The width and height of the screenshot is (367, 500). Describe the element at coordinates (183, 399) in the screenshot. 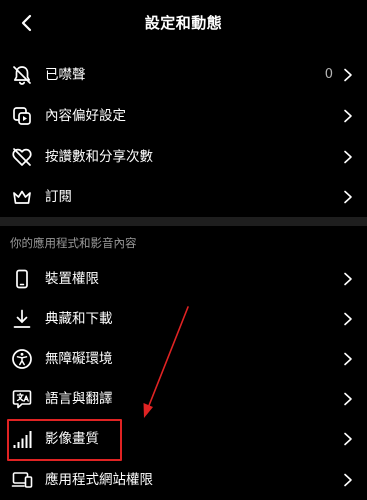

I see `settings-item-language-translation: 語言與翻譯` at that location.